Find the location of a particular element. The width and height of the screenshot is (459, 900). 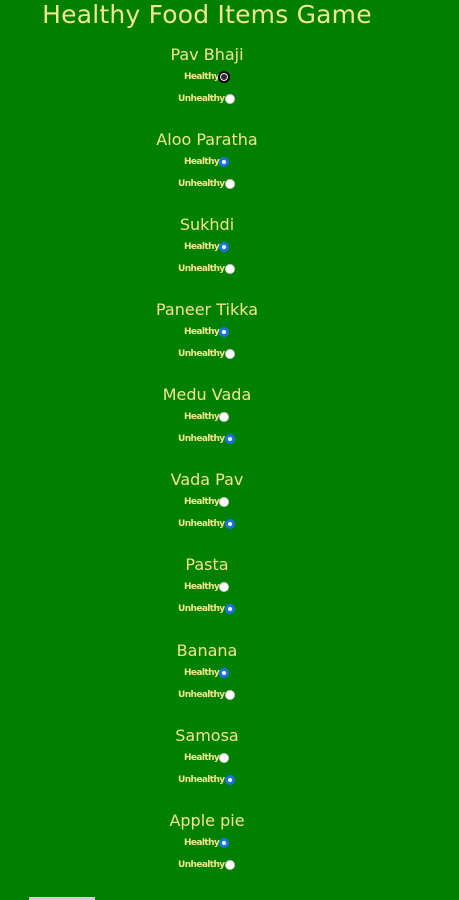

food-item-vada-pav: Vada Pav Healthy Unhealthy is located at coordinates (207, 508).